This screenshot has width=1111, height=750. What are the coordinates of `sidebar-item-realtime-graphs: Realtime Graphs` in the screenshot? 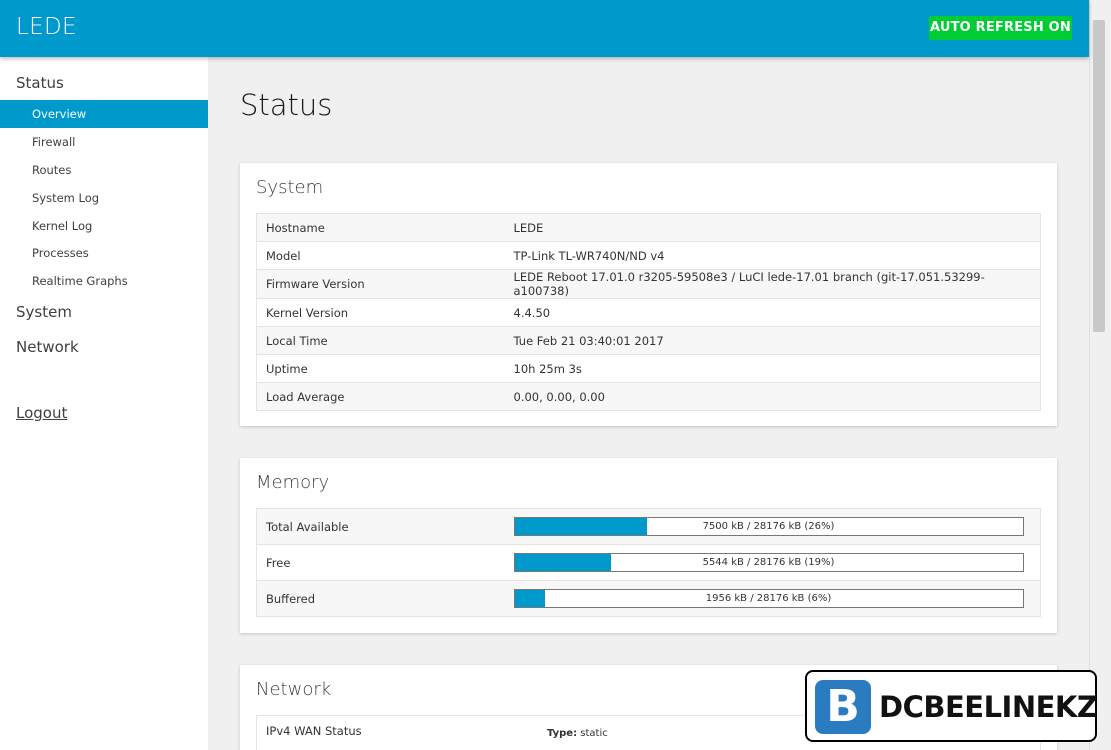 It's located at (104, 281).